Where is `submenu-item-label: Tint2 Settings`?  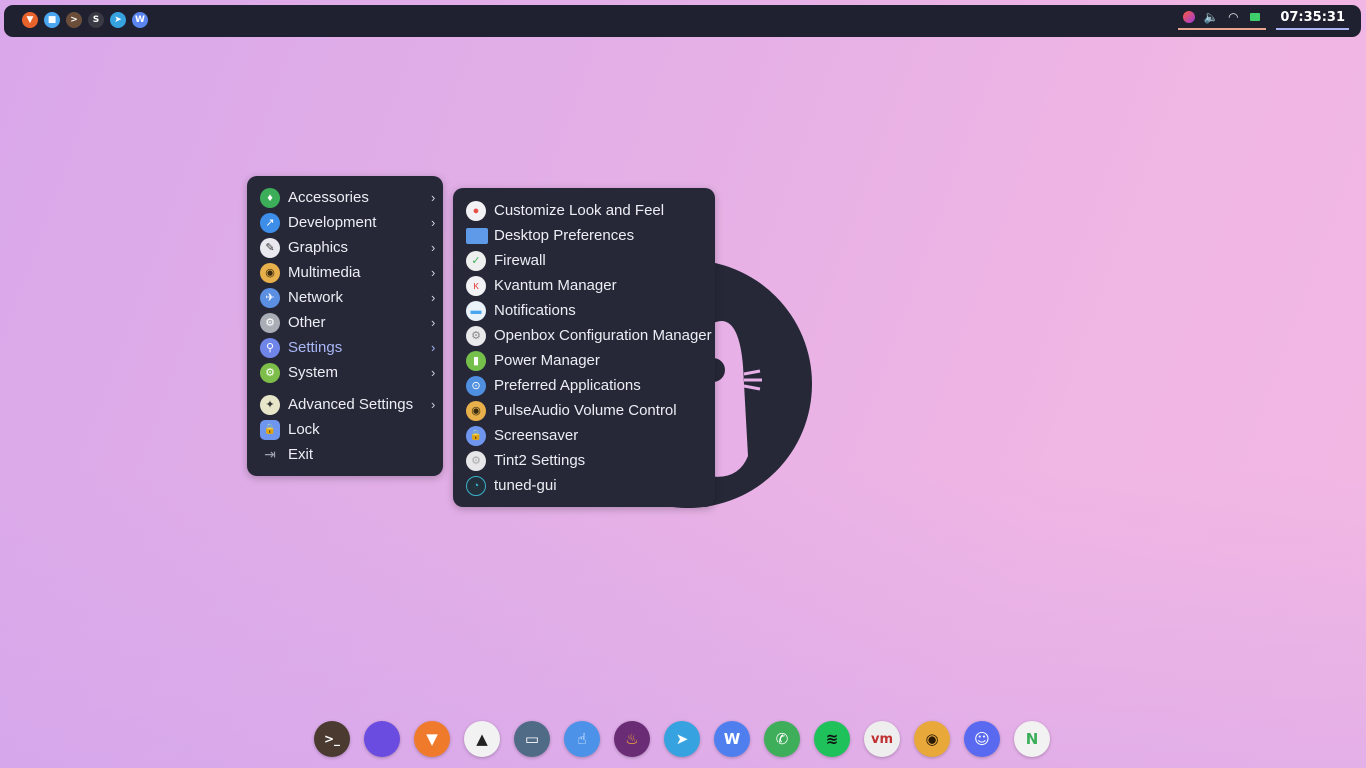
submenu-item-label: Tint2 Settings is located at coordinates (540, 460).